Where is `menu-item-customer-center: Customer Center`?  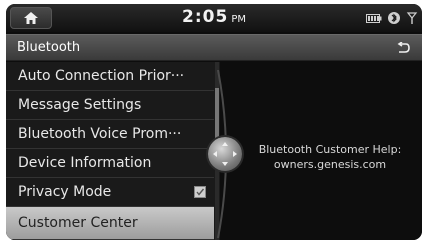
menu-item-customer-center: Customer Center is located at coordinates (110, 223).